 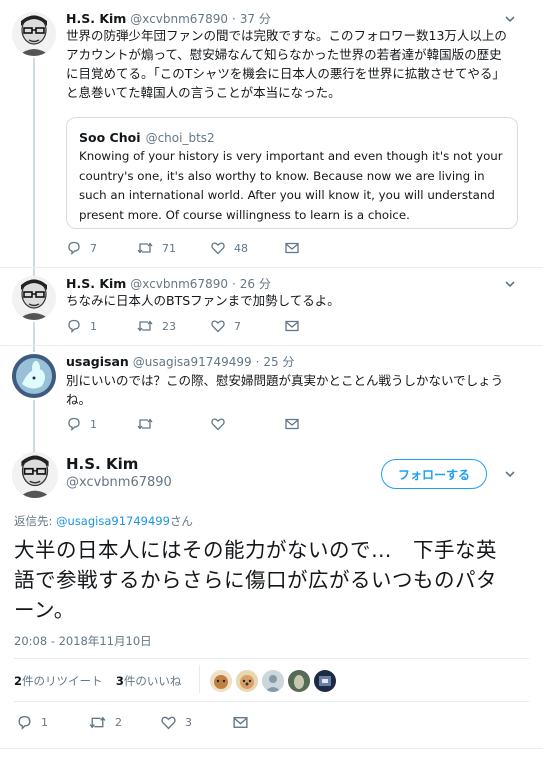 I want to click on reply-button: 7, so click(x=81, y=248).